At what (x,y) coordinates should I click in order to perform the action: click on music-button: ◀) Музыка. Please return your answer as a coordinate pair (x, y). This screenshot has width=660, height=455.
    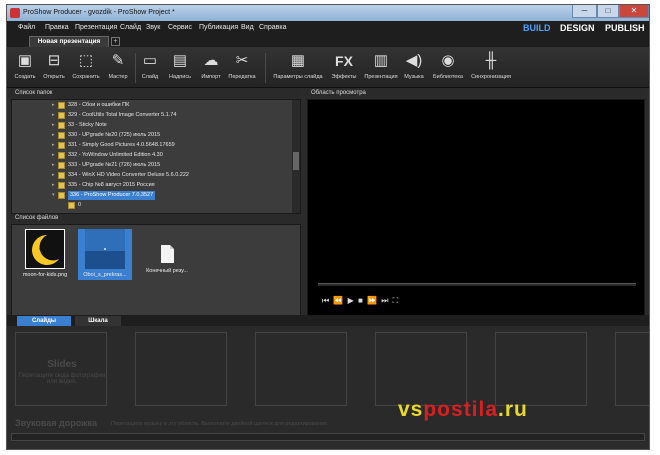
    Looking at the image, I should click on (414, 65).